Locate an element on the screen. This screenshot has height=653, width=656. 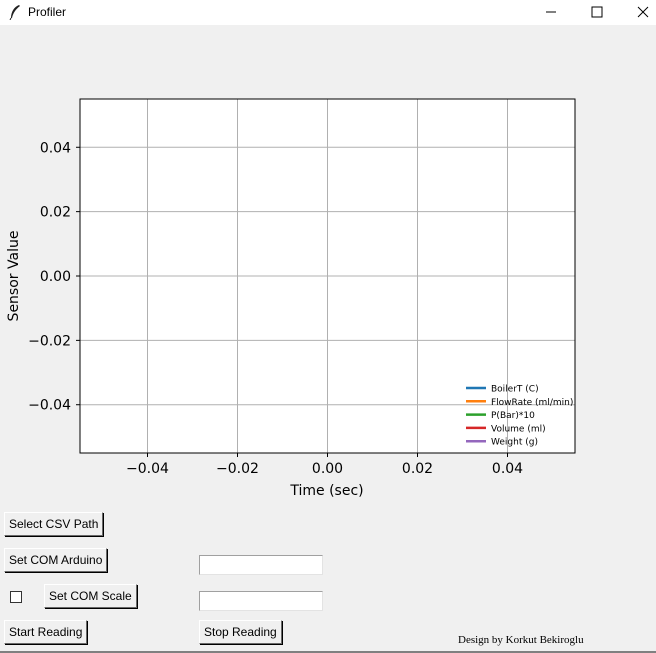
x-tick-label: −0.02 is located at coordinates (237, 469).